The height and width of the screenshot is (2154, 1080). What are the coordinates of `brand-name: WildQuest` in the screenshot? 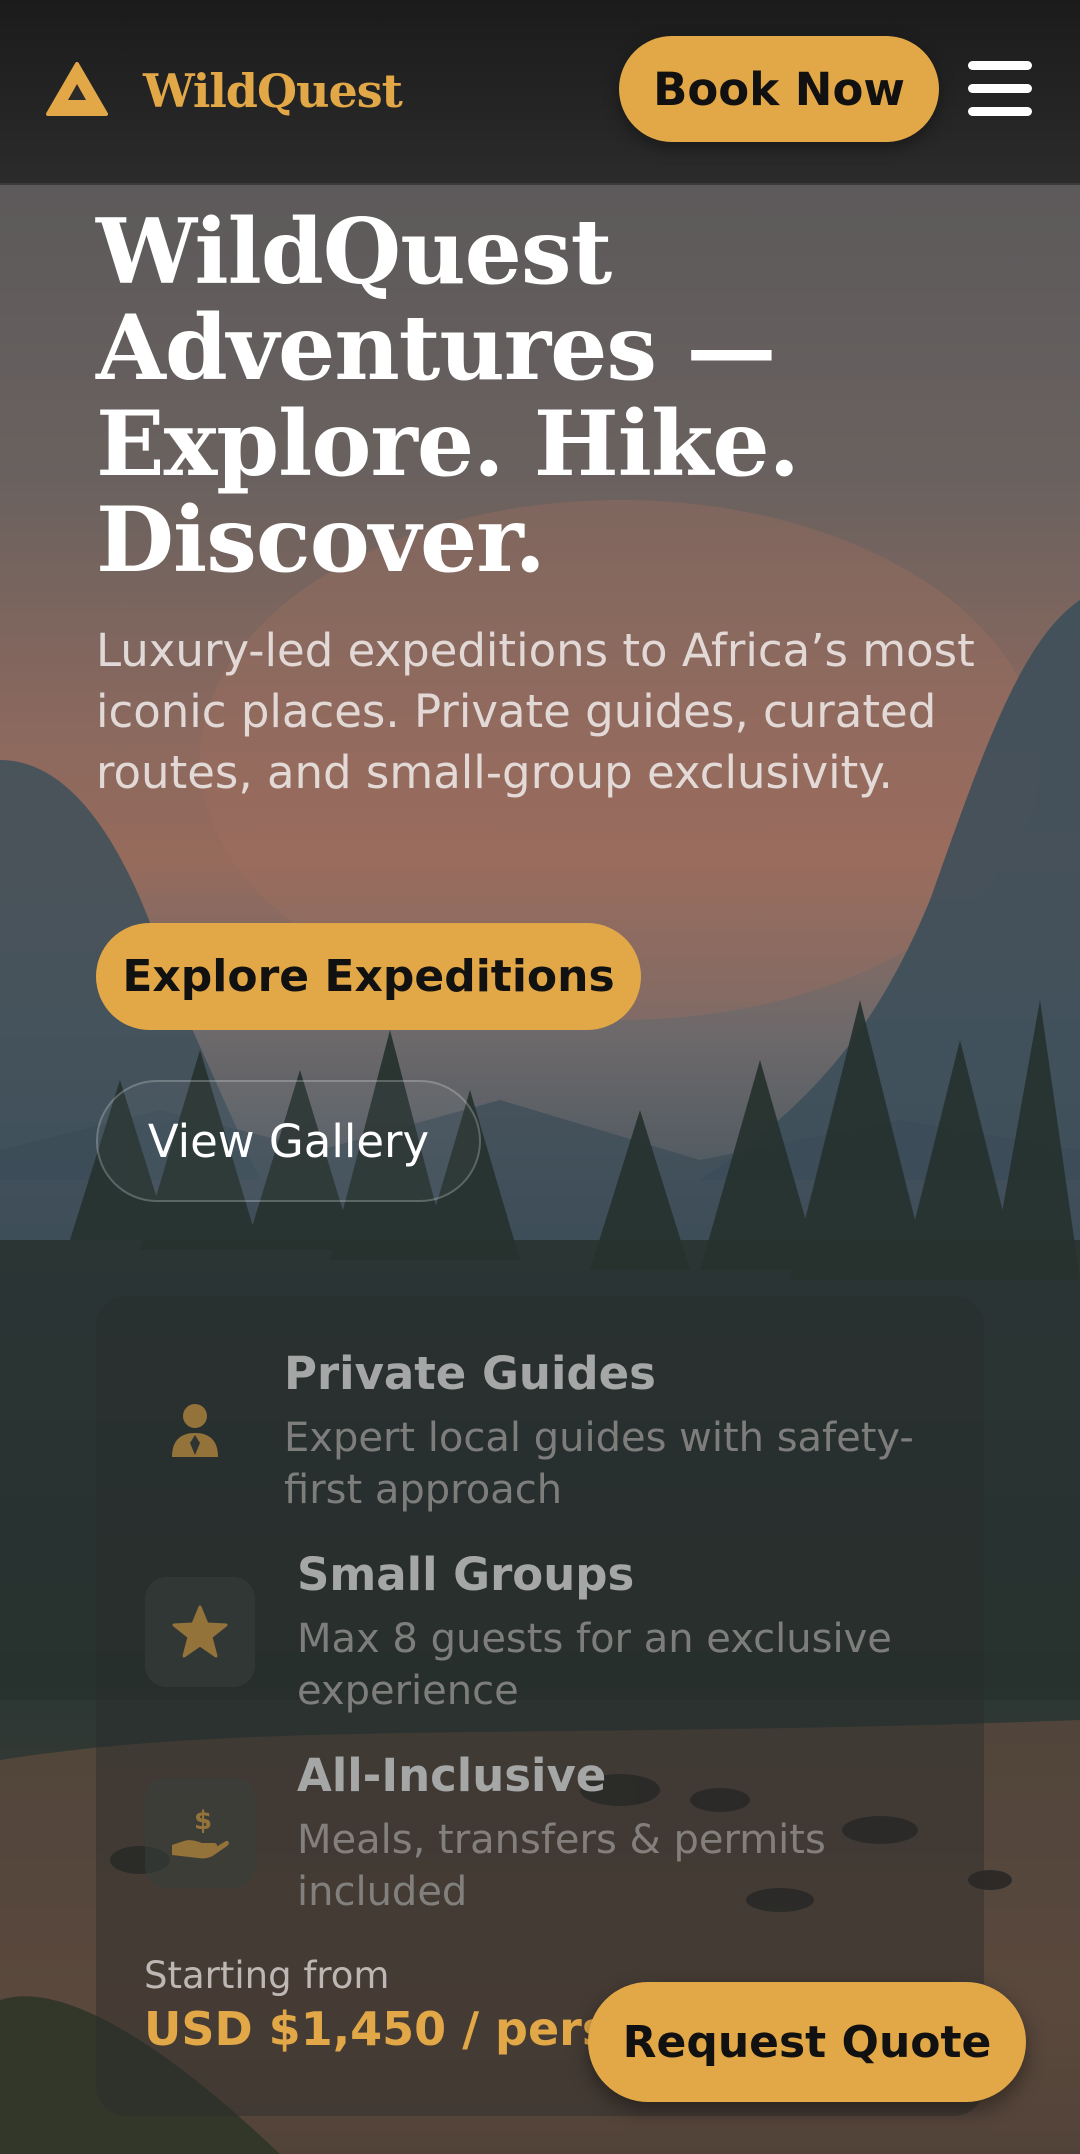 It's located at (273, 91).